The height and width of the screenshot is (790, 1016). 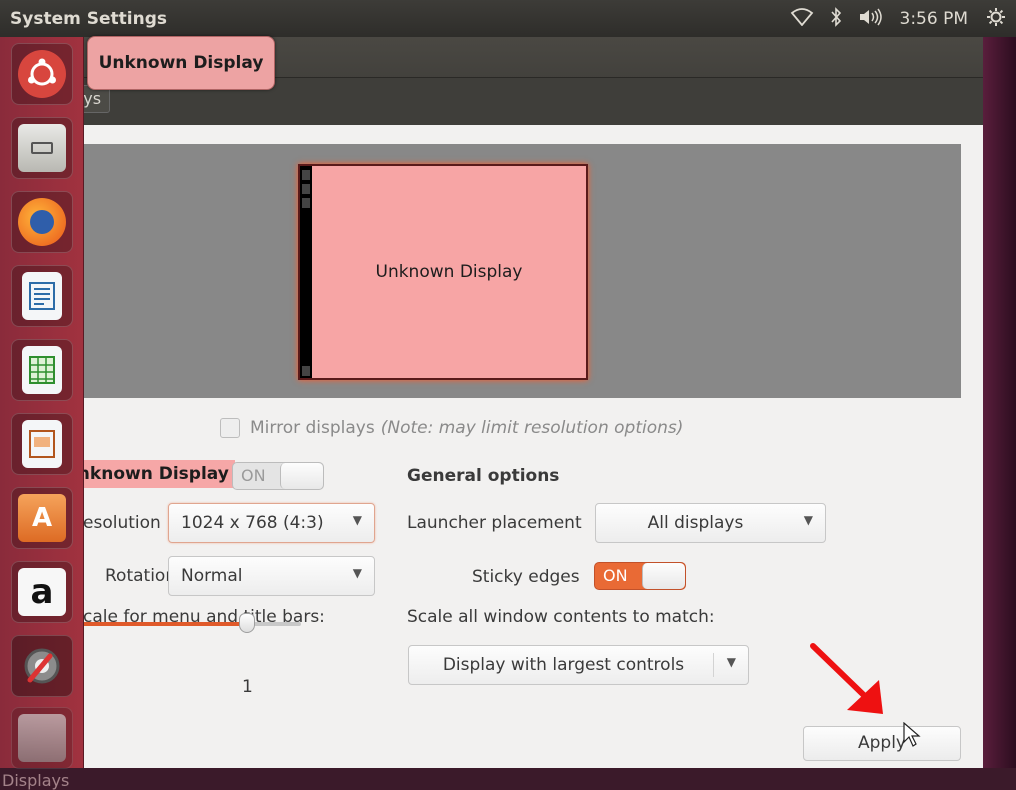 What do you see at coordinates (140, 576) in the screenshot?
I see `rotation-label: Rotation` at bounding box center [140, 576].